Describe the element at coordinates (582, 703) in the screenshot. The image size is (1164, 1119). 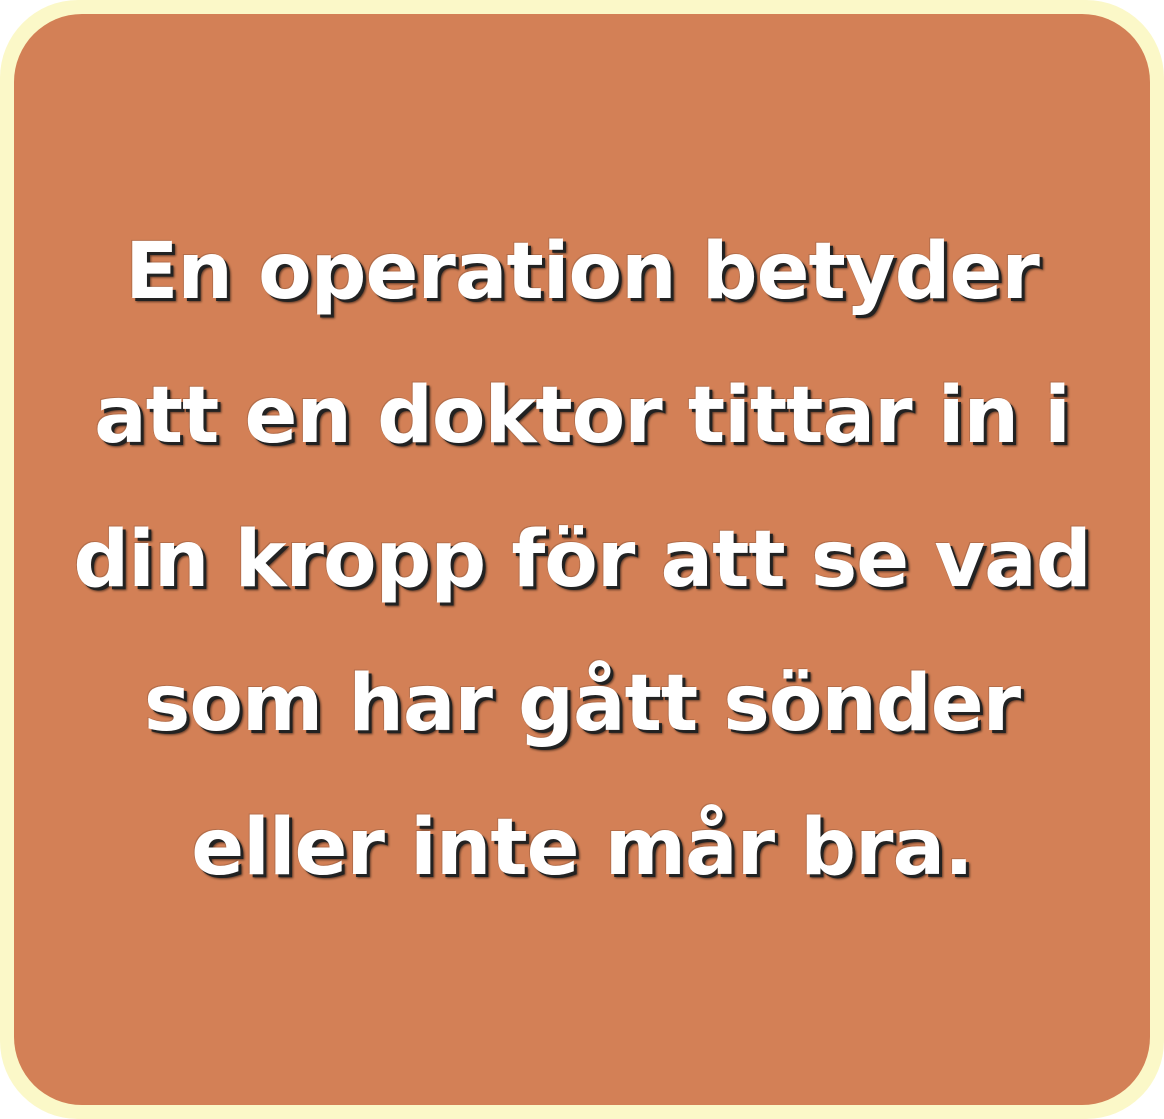
I see `message-line-4: som har gått sönder` at that location.